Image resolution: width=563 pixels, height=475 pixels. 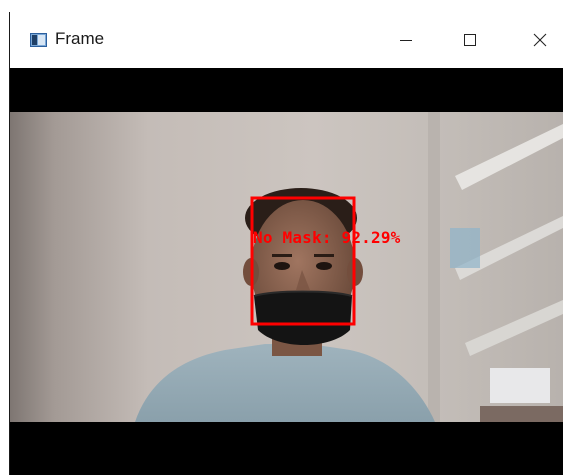 I want to click on maximize-icon, so click(x=470, y=40).